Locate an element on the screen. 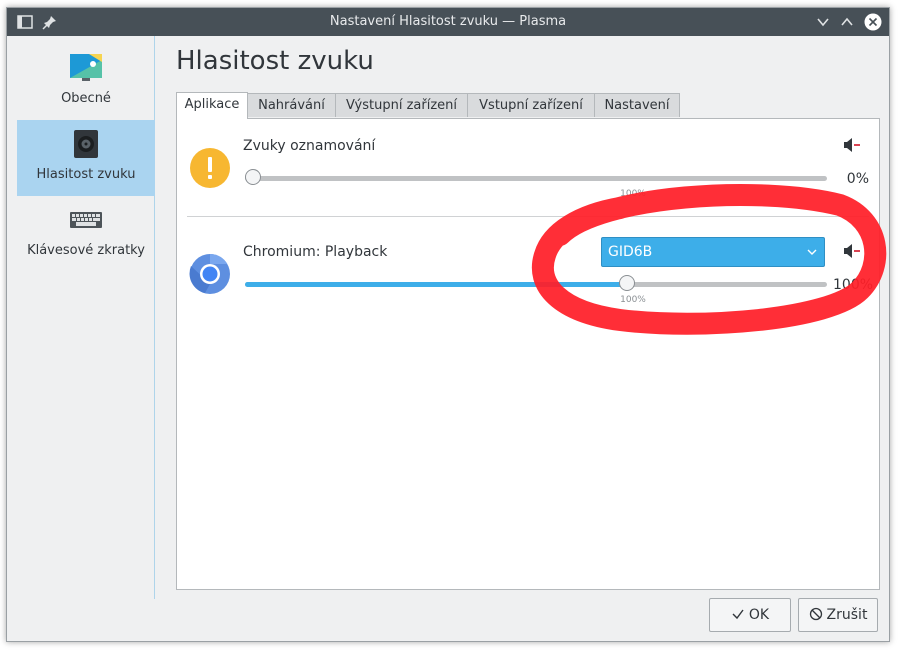 The height and width of the screenshot is (654, 902). tab-output-devices: Výstupní zařízení is located at coordinates (401, 105).